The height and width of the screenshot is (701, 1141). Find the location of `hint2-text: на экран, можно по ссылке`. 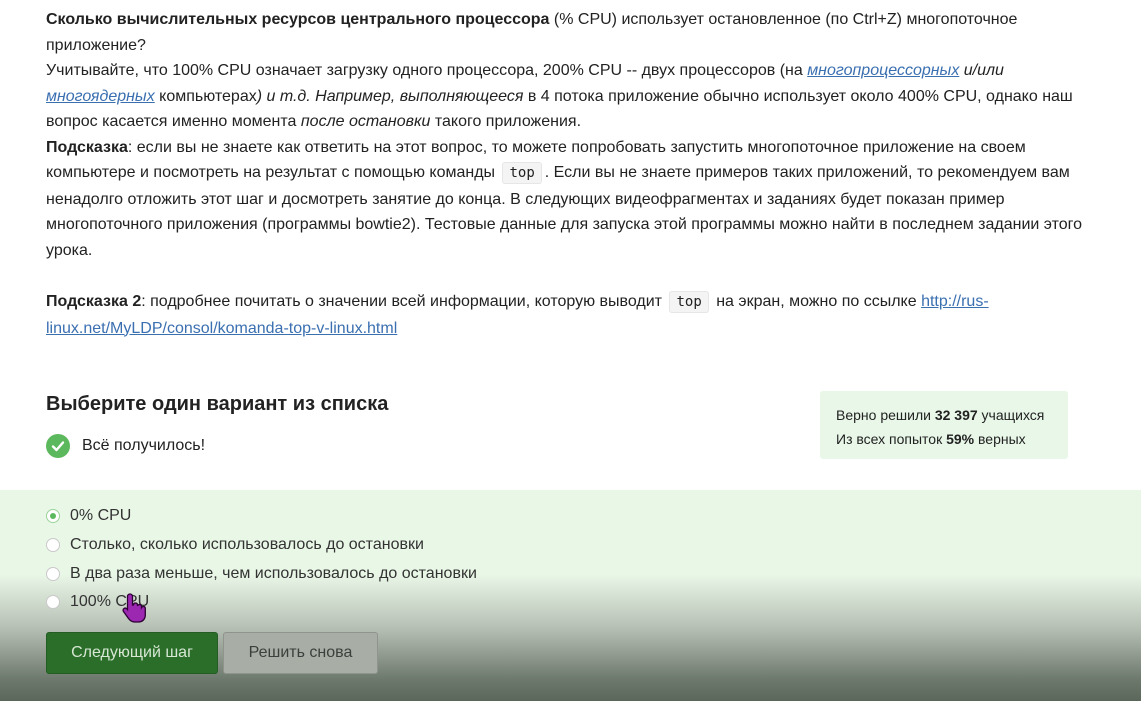

hint2-text: на экран, можно по ссылке is located at coordinates (819, 301).